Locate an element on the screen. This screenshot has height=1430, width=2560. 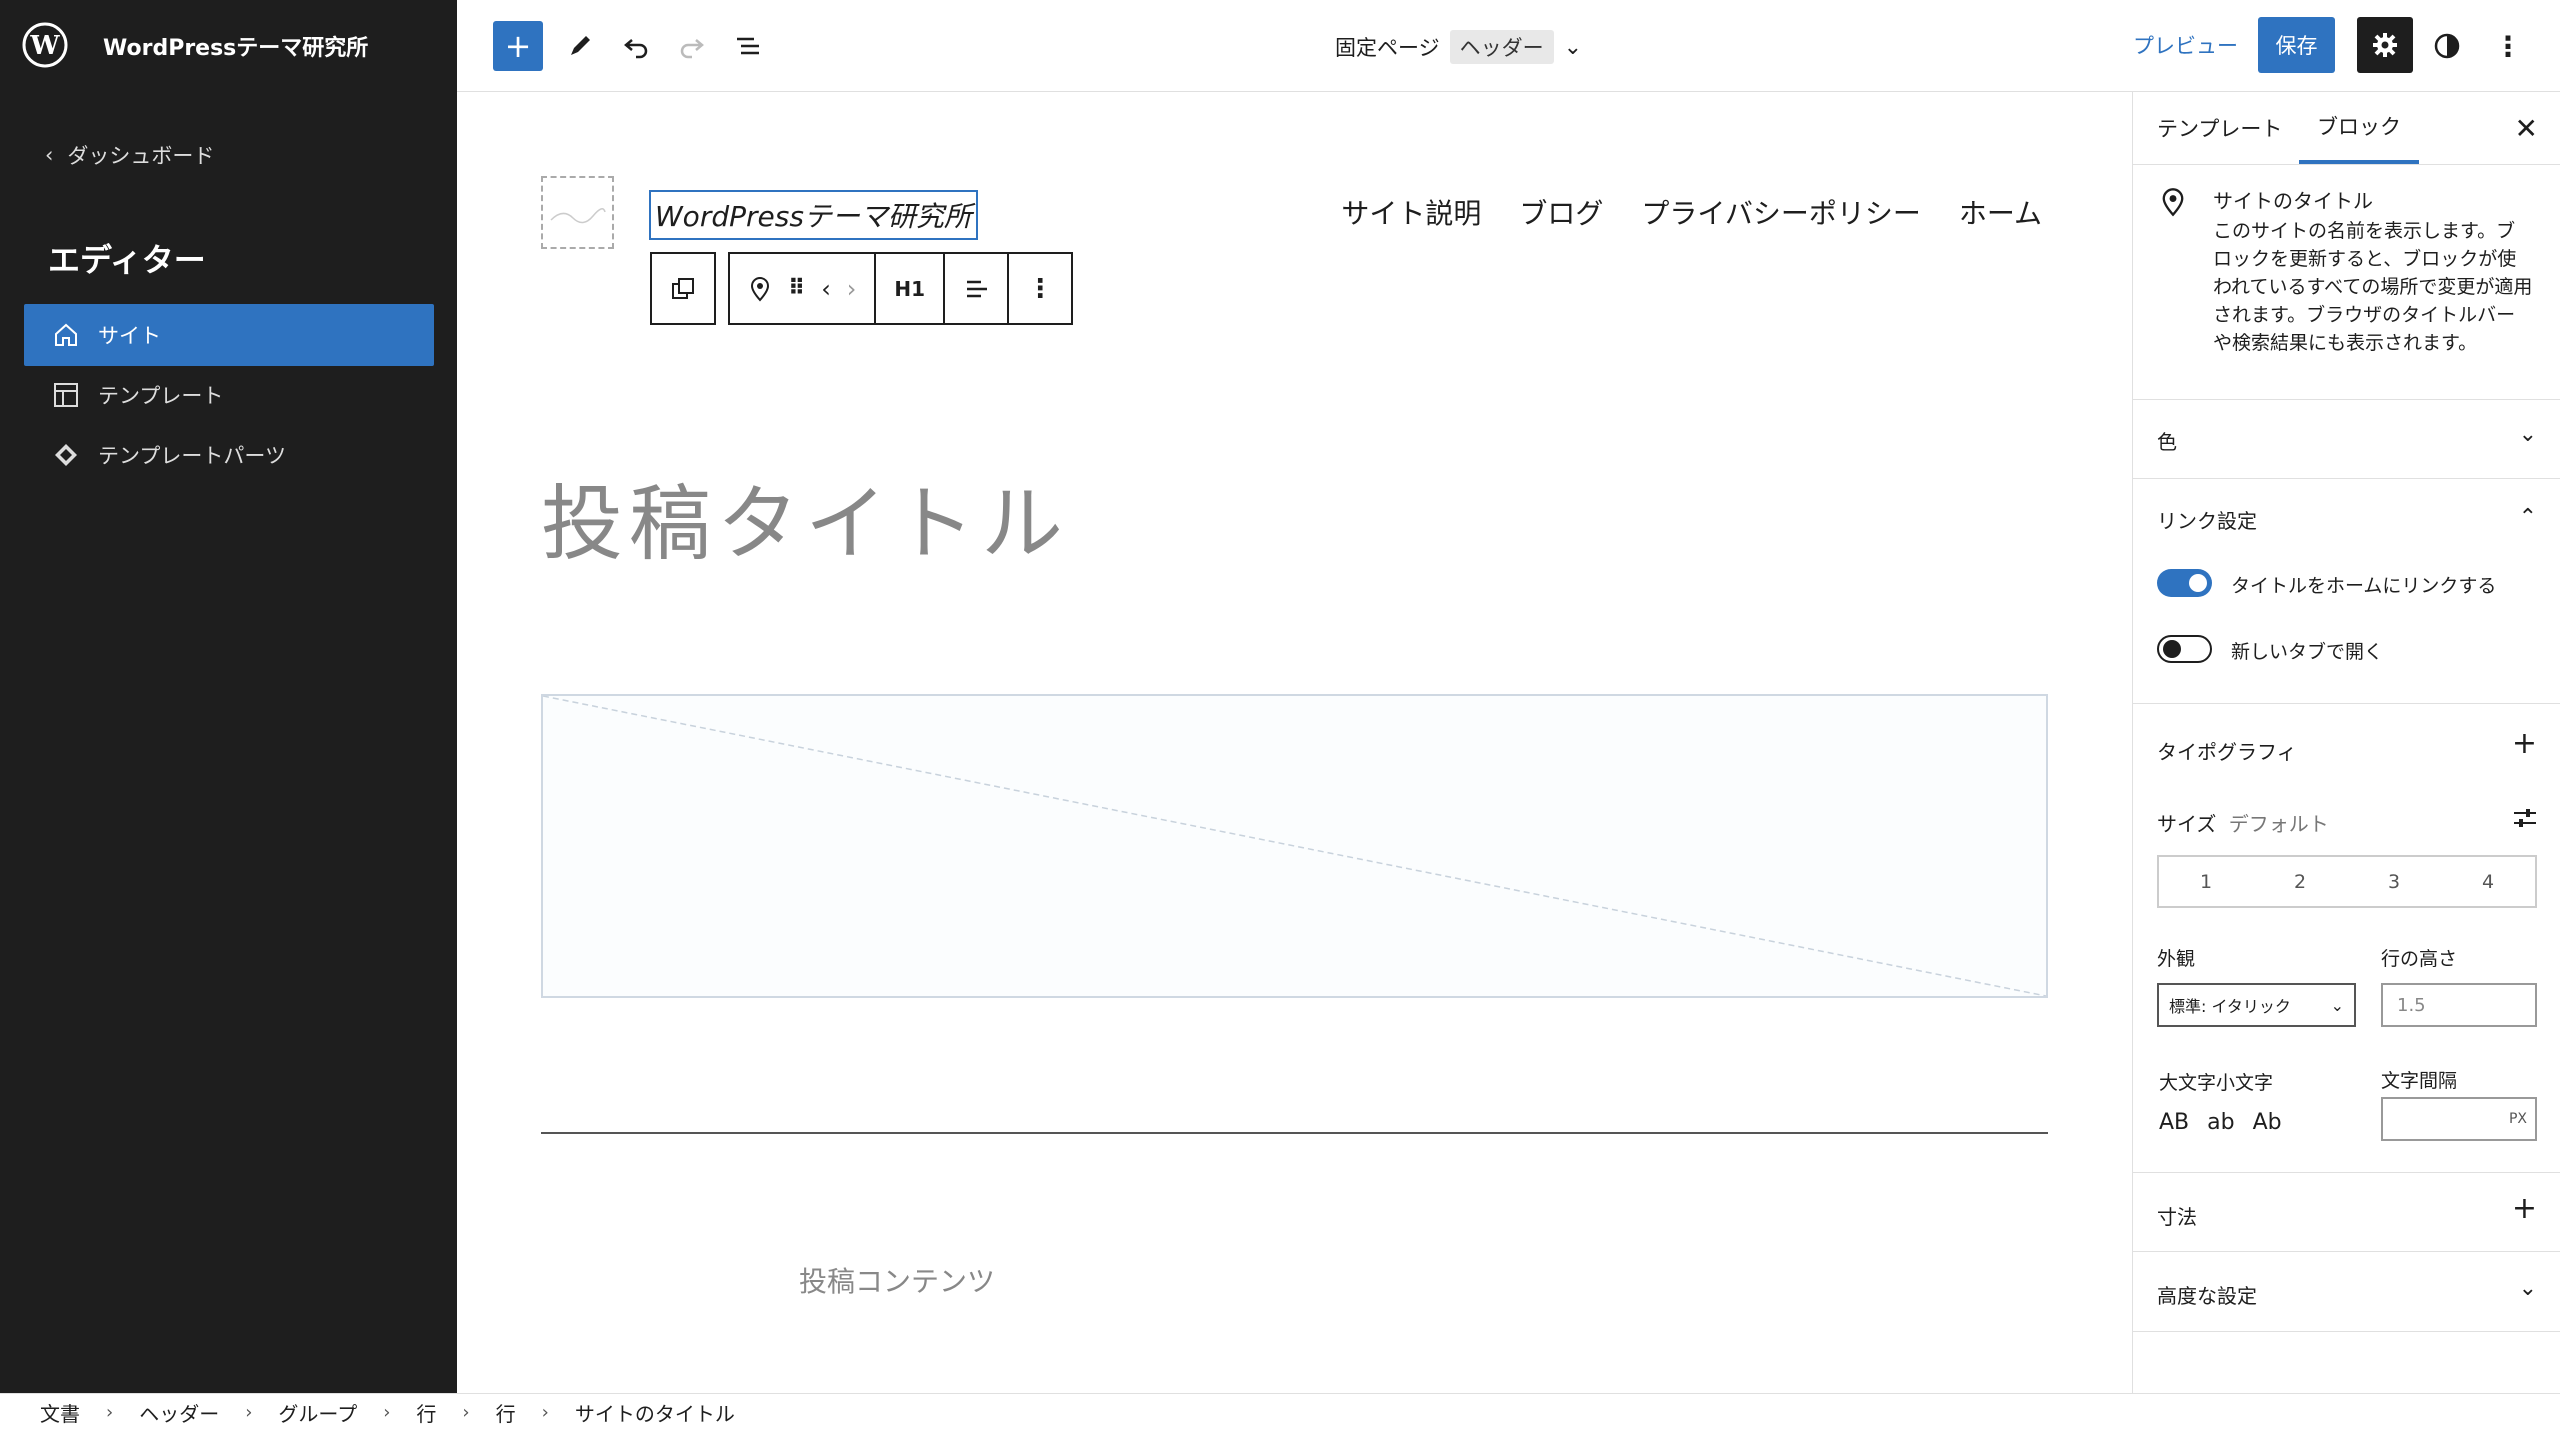
settings-button is located at coordinates (2385, 45).